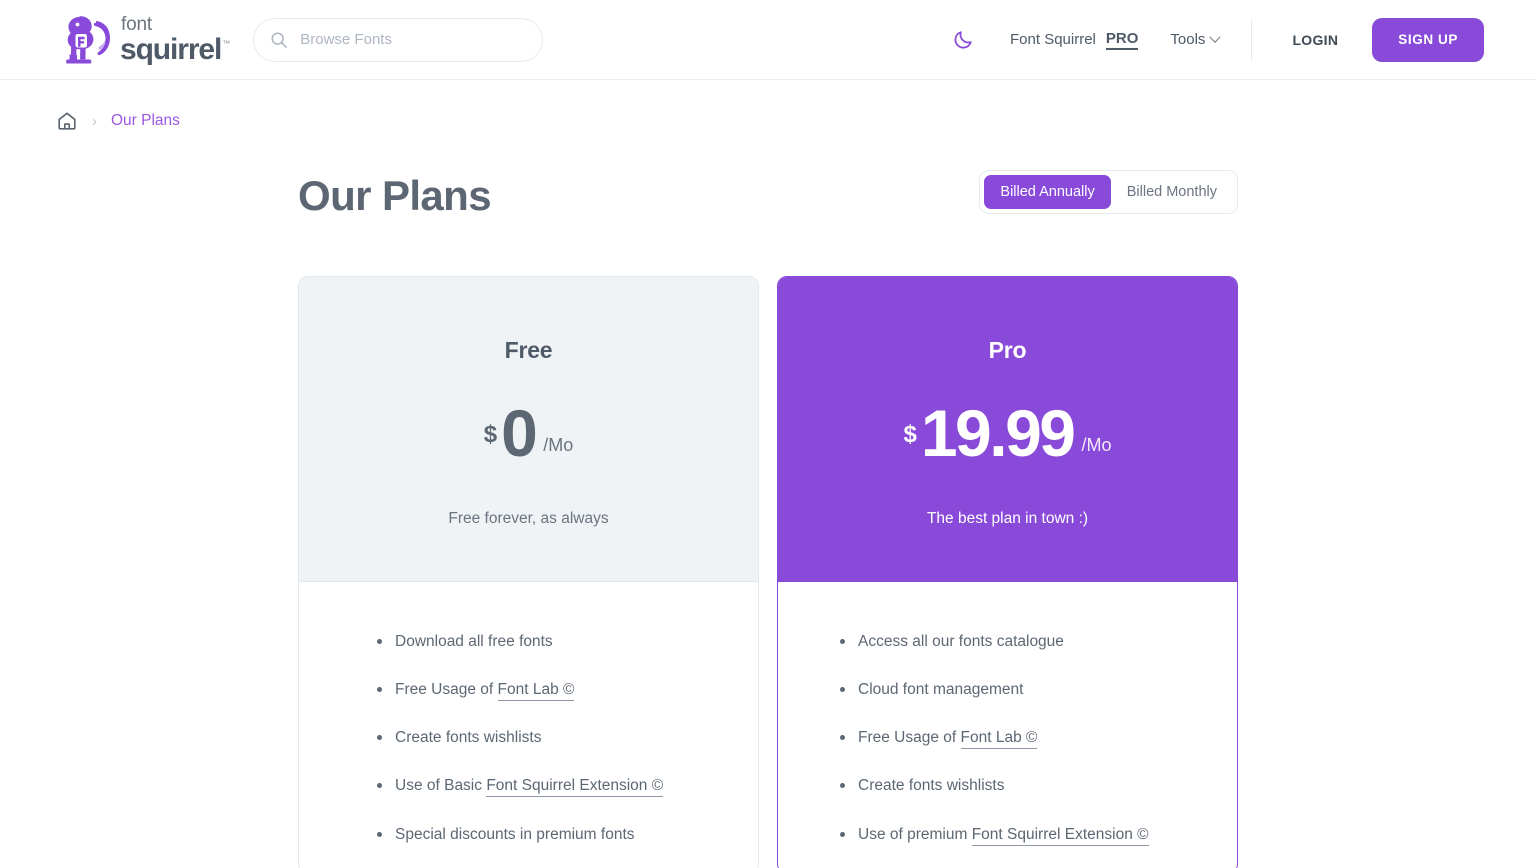  What do you see at coordinates (1188, 39) in the screenshot?
I see `nav-tools-label: Tools` at bounding box center [1188, 39].